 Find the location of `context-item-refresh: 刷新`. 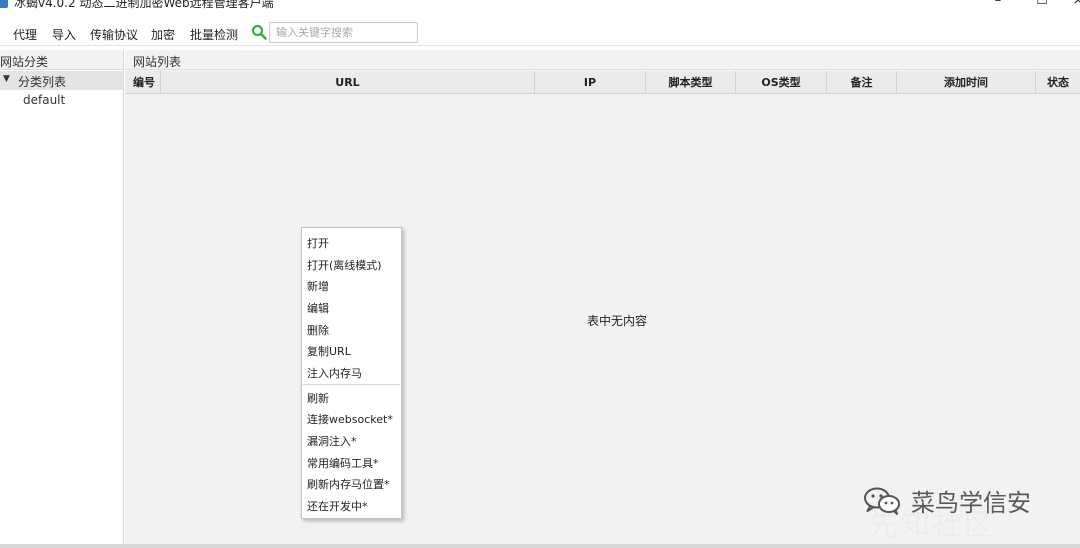

context-item-refresh: 刷新 is located at coordinates (318, 398).